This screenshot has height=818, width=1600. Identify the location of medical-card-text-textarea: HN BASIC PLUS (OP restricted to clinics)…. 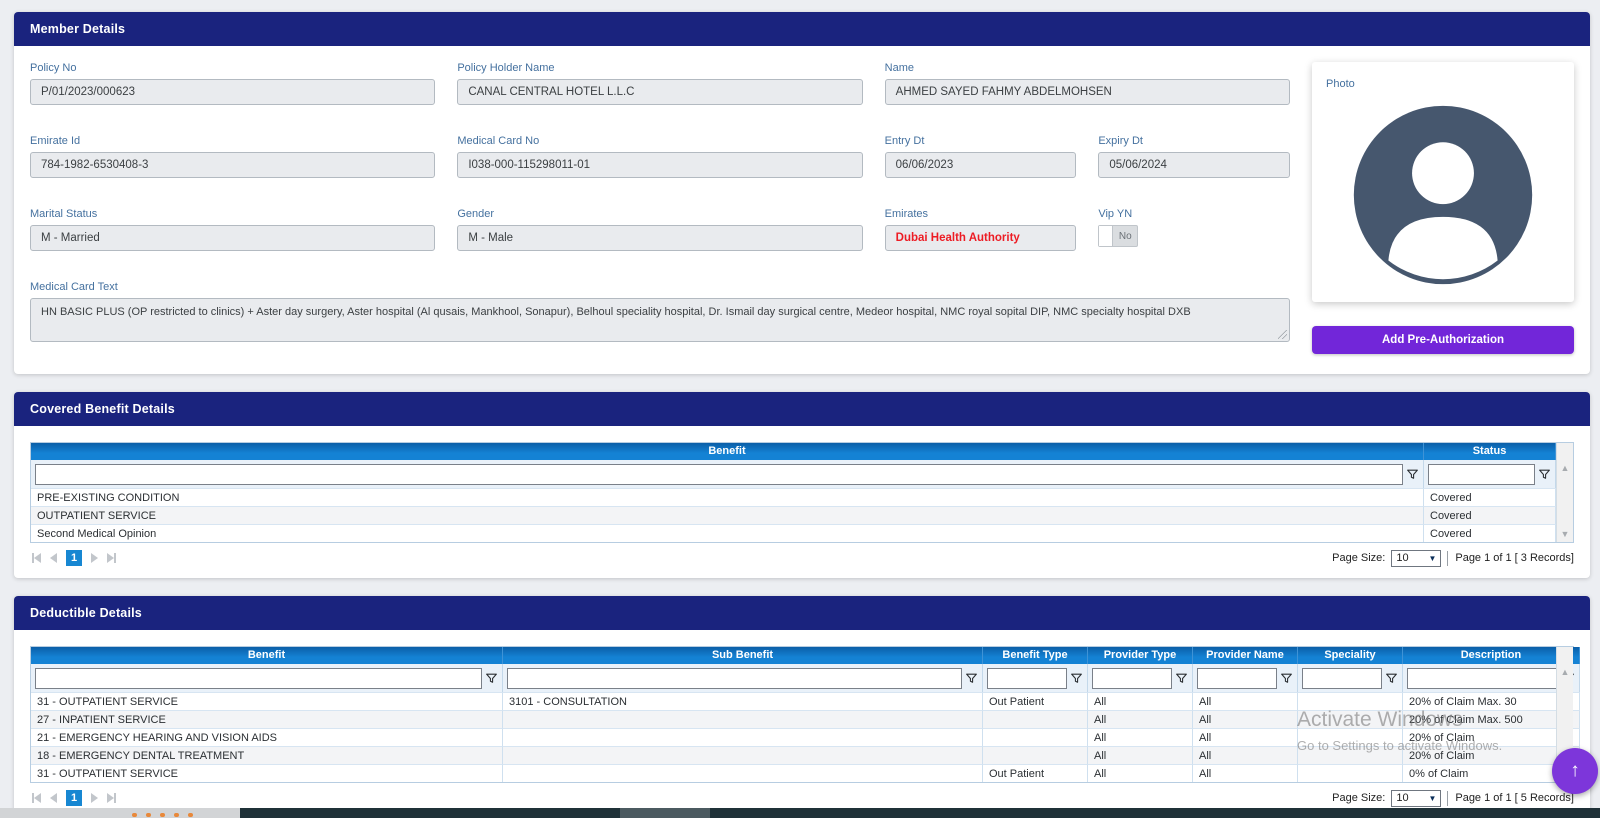
(660, 320).